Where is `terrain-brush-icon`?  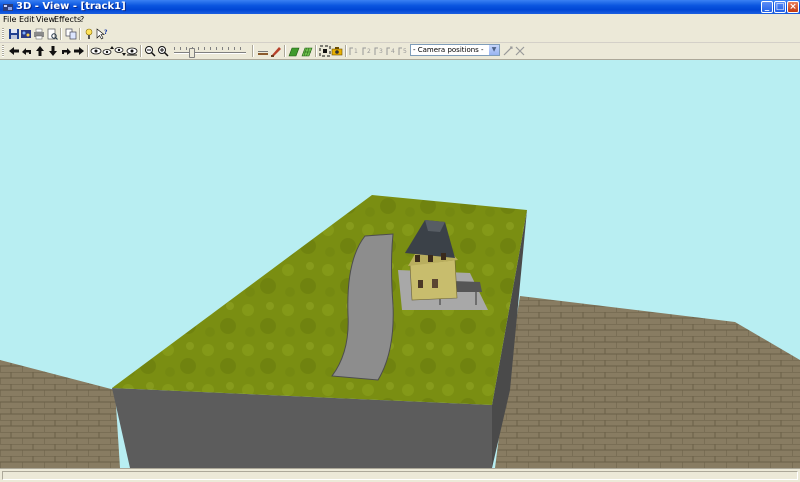 terrain-brush-icon is located at coordinates (276, 51).